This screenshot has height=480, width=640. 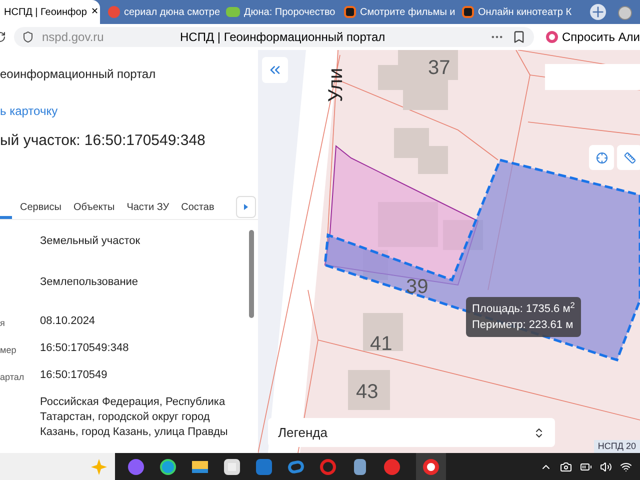 I want to click on property-value: 16:50:170549, so click(x=74, y=375).